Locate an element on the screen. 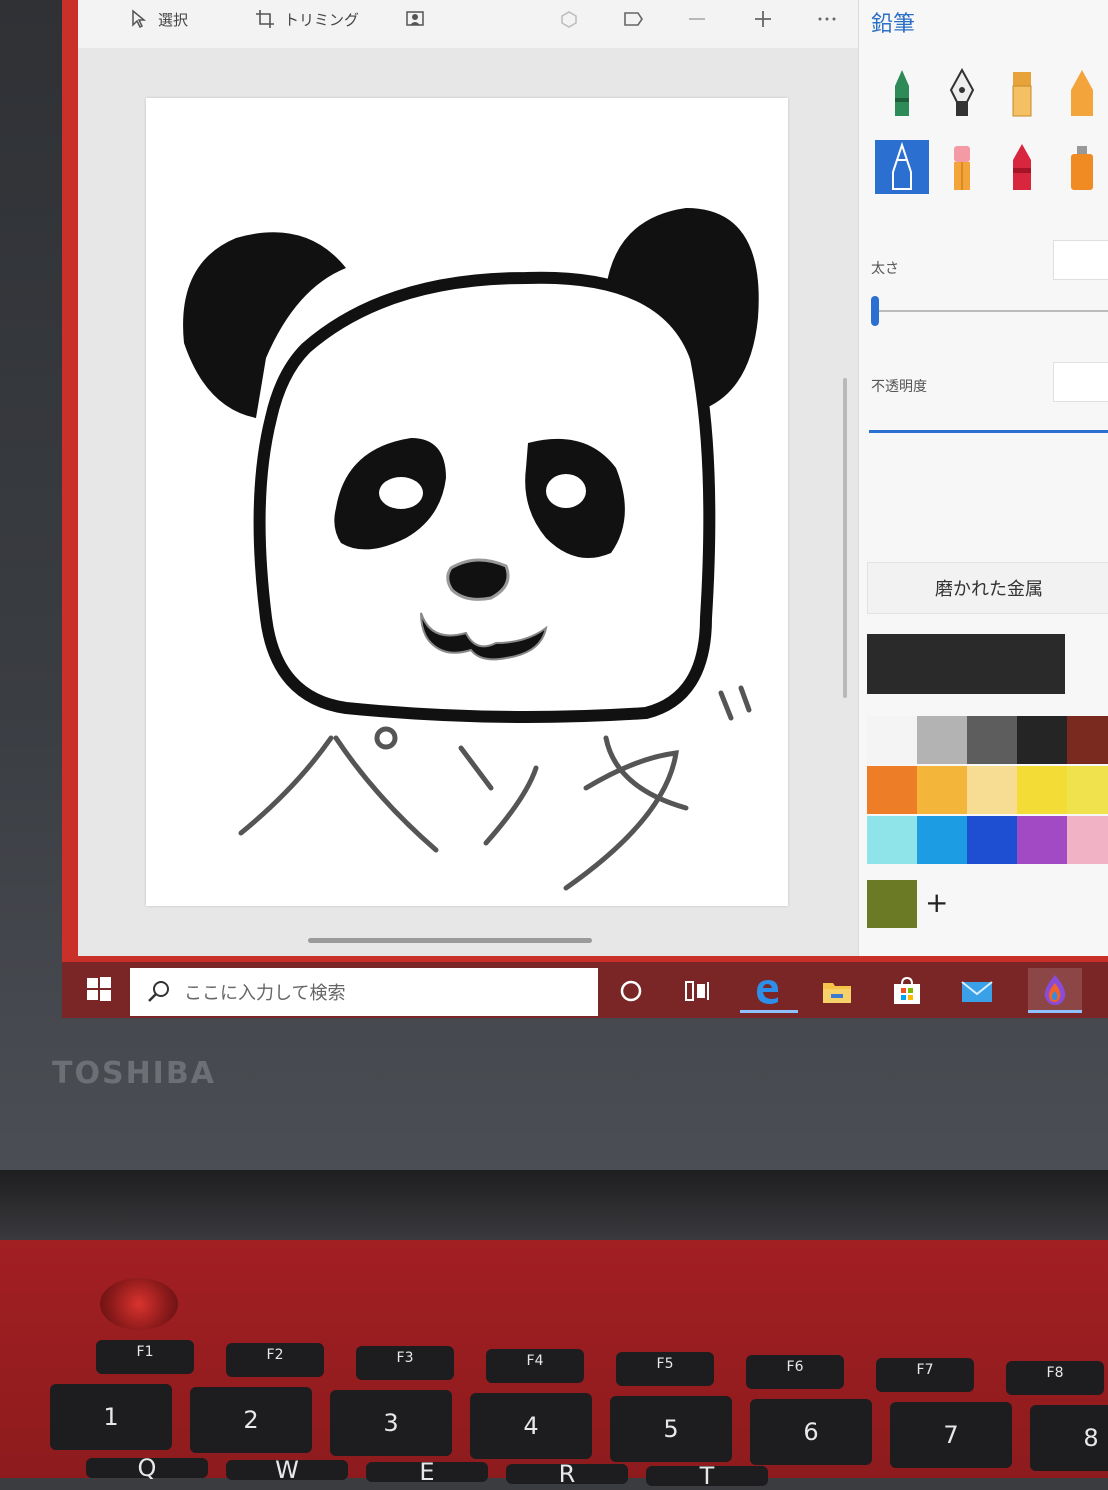 Image resolution: width=1108 pixels, height=1490 pixels. thickness-input is located at coordinates (1080, 260).